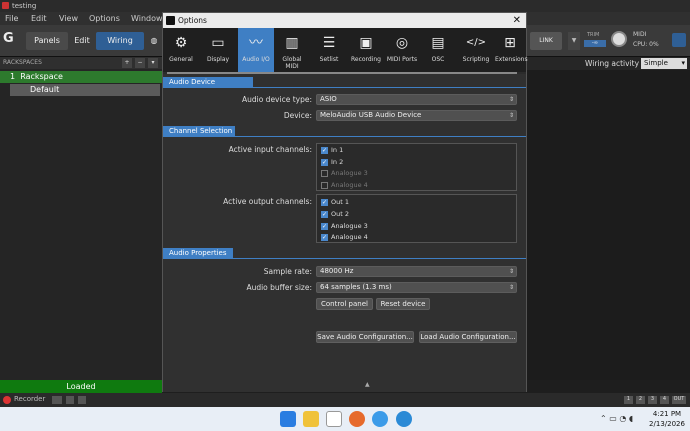  What do you see at coordinates (24, 6) in the screenshot?
I see `window-title: testing` at bounding box center [24, 6].